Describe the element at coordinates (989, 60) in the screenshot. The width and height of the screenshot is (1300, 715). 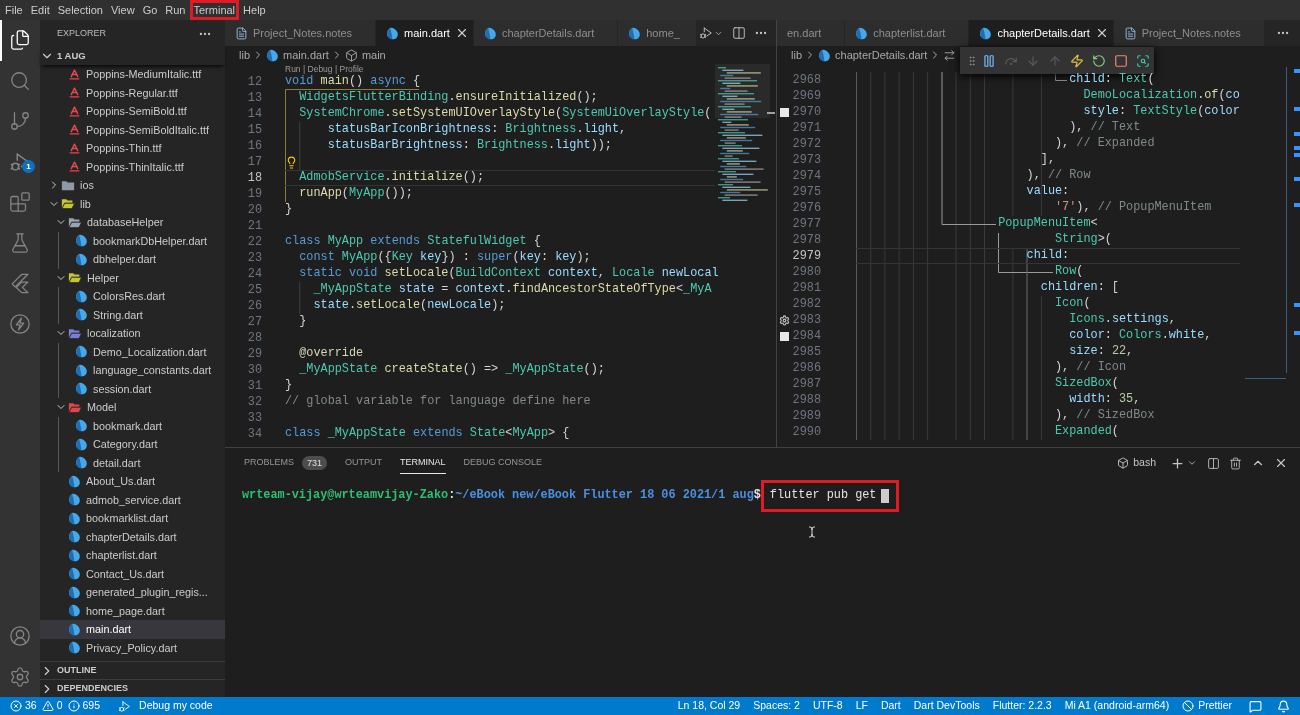
I see `pause-icon` at that location.